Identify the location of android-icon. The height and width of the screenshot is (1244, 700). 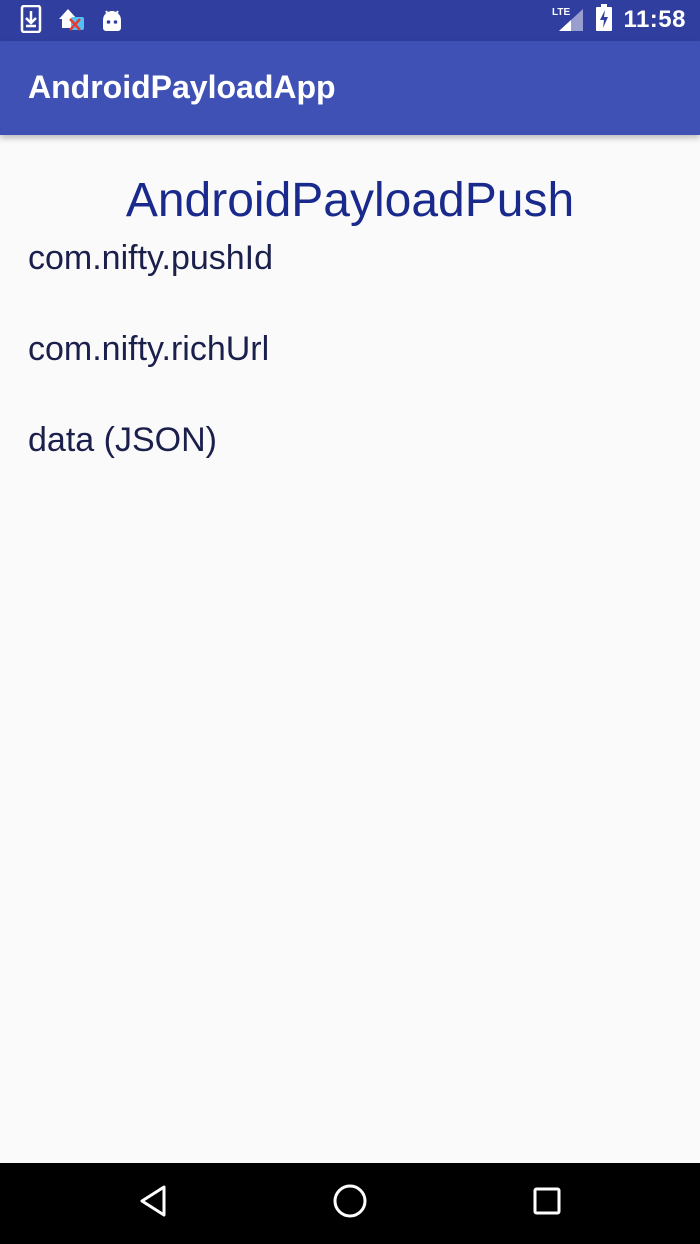
(112, 21).